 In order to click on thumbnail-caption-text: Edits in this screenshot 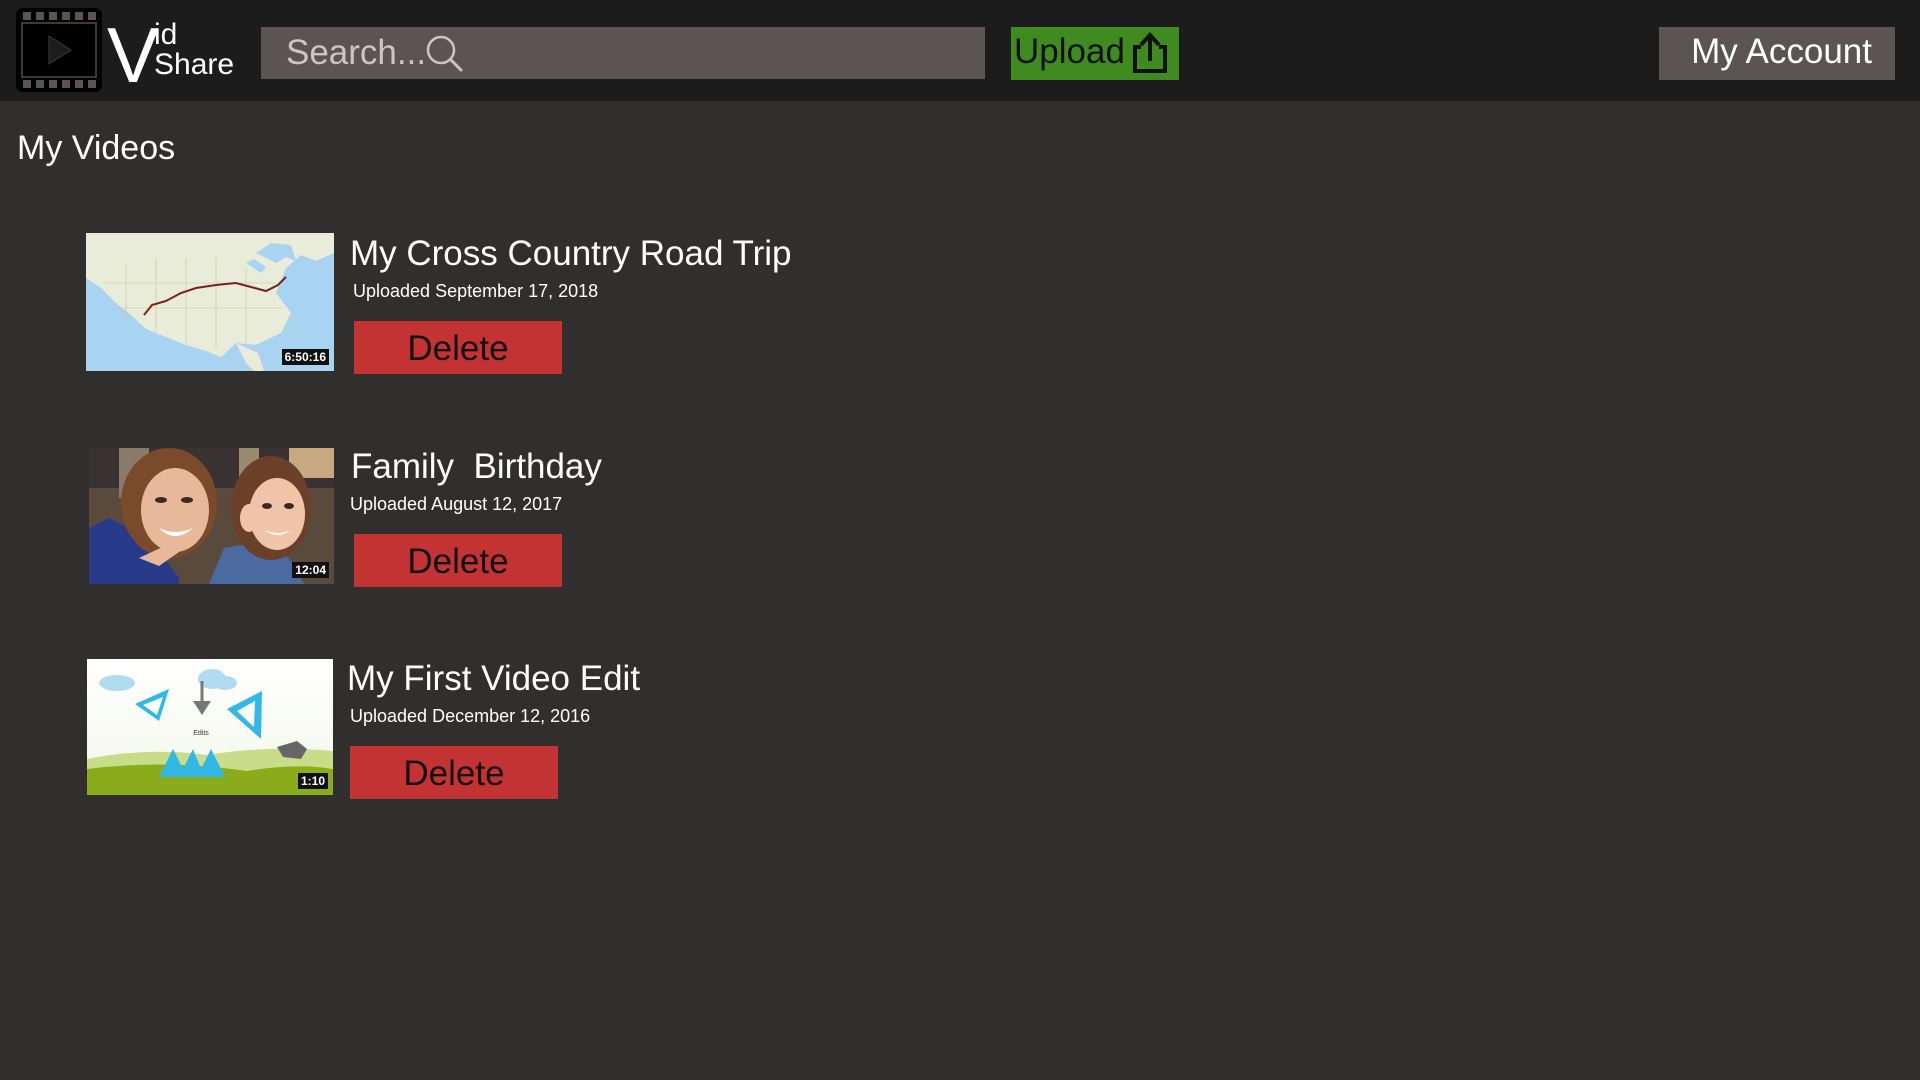, I will do `click(201, 733)`.